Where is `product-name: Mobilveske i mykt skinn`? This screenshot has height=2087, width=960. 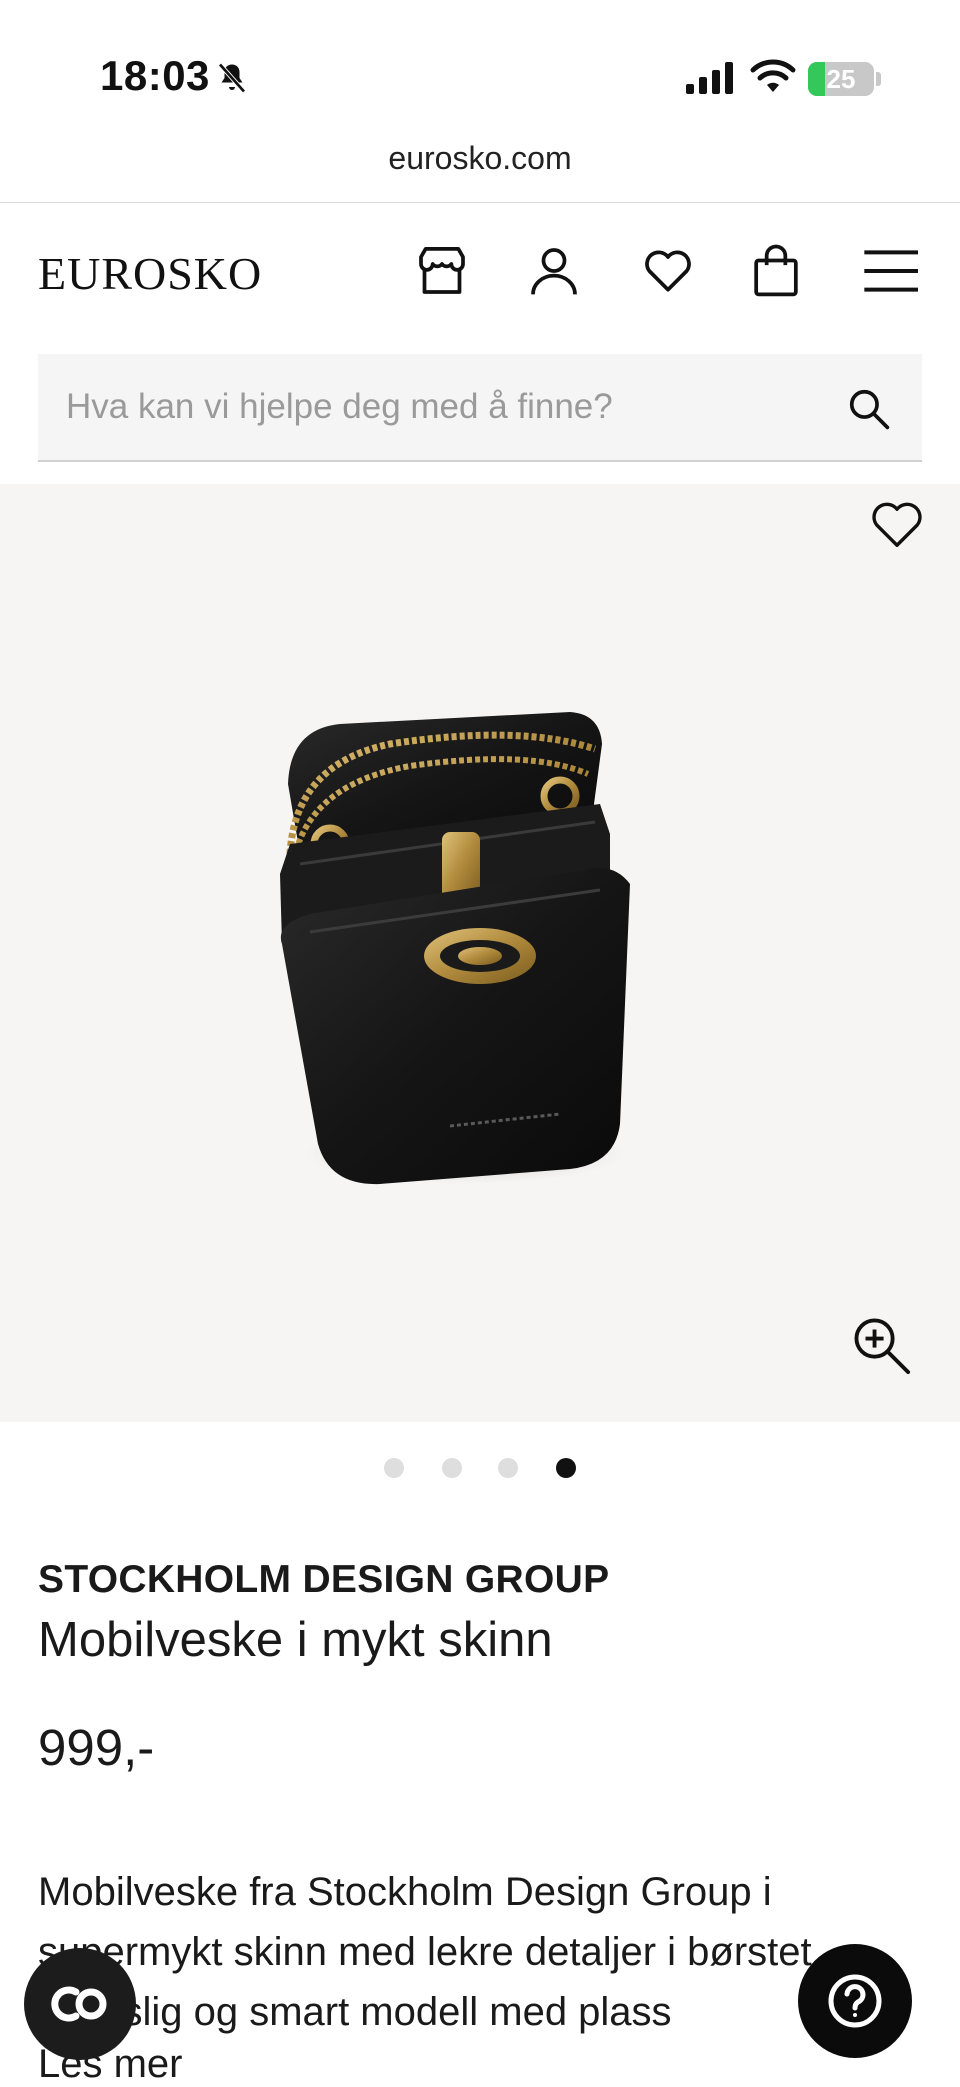
product-name: Mobilveske i mykt skinn is located at coordinates (295, 1640).